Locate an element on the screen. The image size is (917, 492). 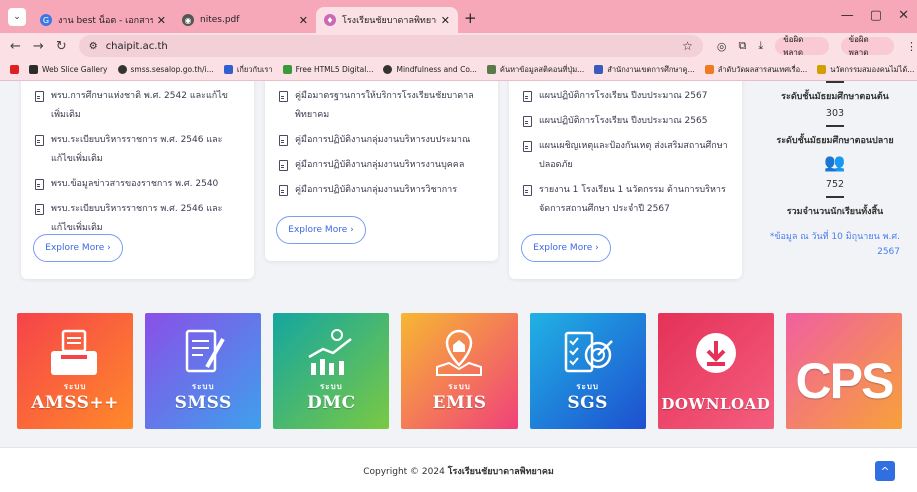
toolbar-icons: ◎ ⧉ ⤓ ข้อผิดพลาด ข้อผิดพลาด ⋮ is located at coordinates (817, 46).